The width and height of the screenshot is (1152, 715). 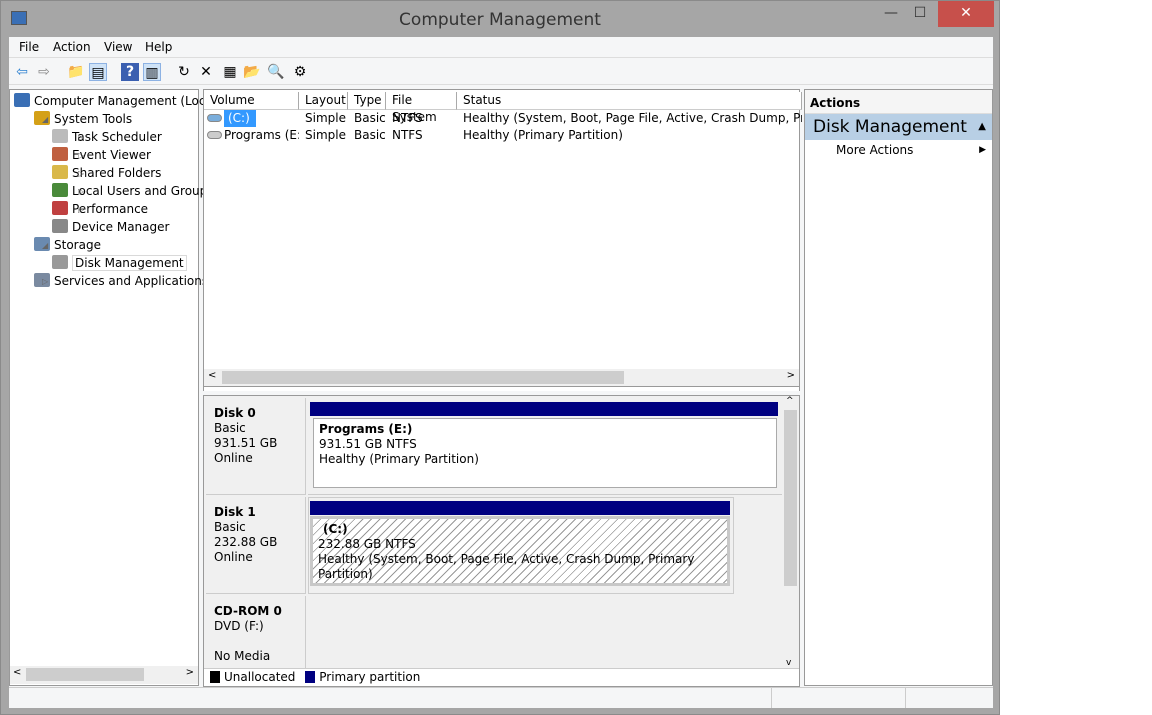 I want to click on tree-item-label: Storage, so click(x=77, y=245).